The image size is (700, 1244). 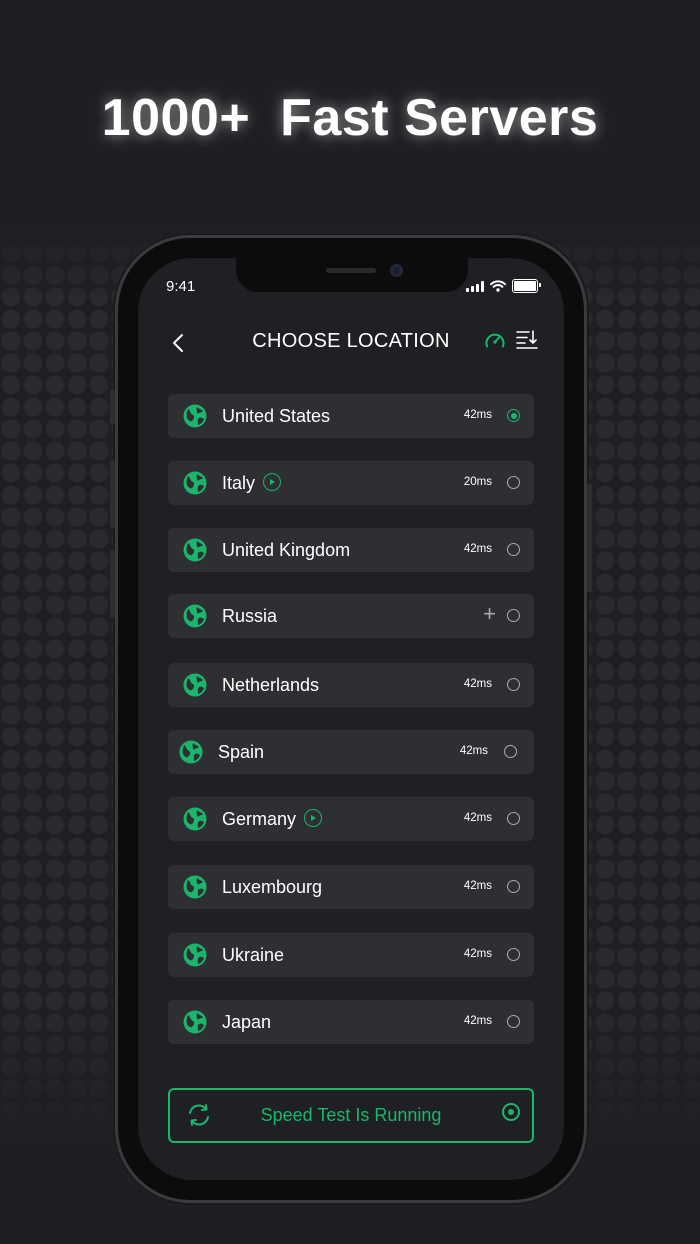 I want to click on mute-switch, so click(x=112, y=407).